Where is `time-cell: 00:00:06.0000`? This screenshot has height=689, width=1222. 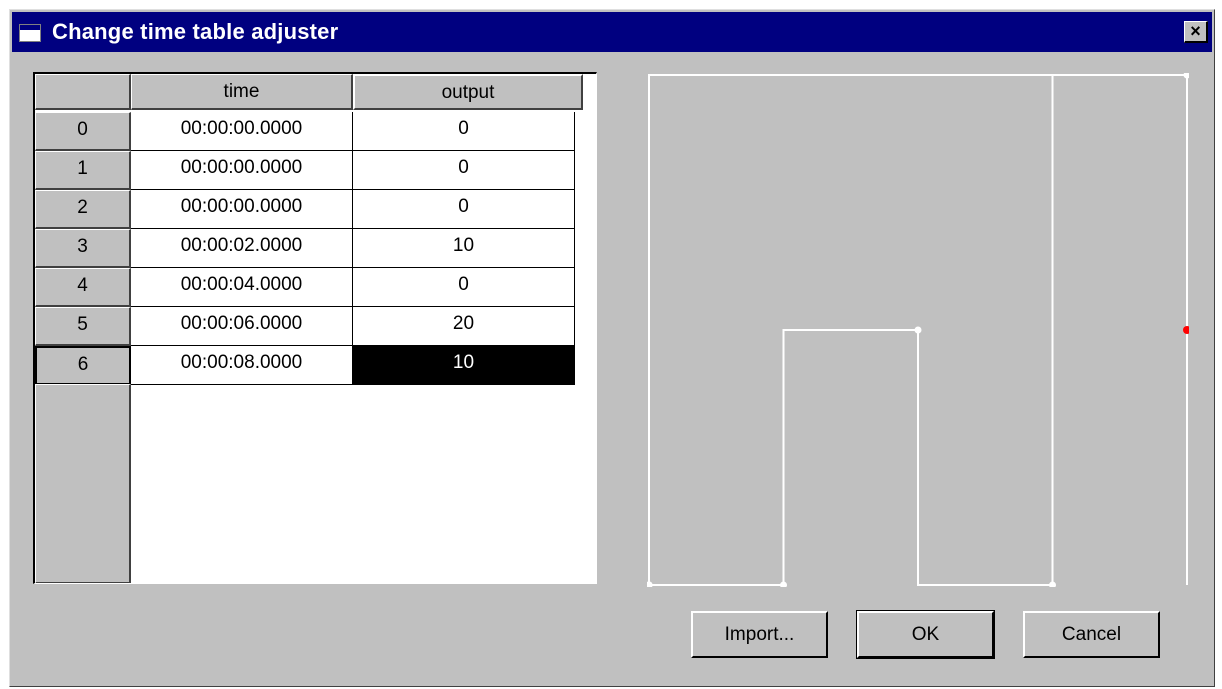
time-cell: 00:00:06.0000 is located at coordinates (242, 326).